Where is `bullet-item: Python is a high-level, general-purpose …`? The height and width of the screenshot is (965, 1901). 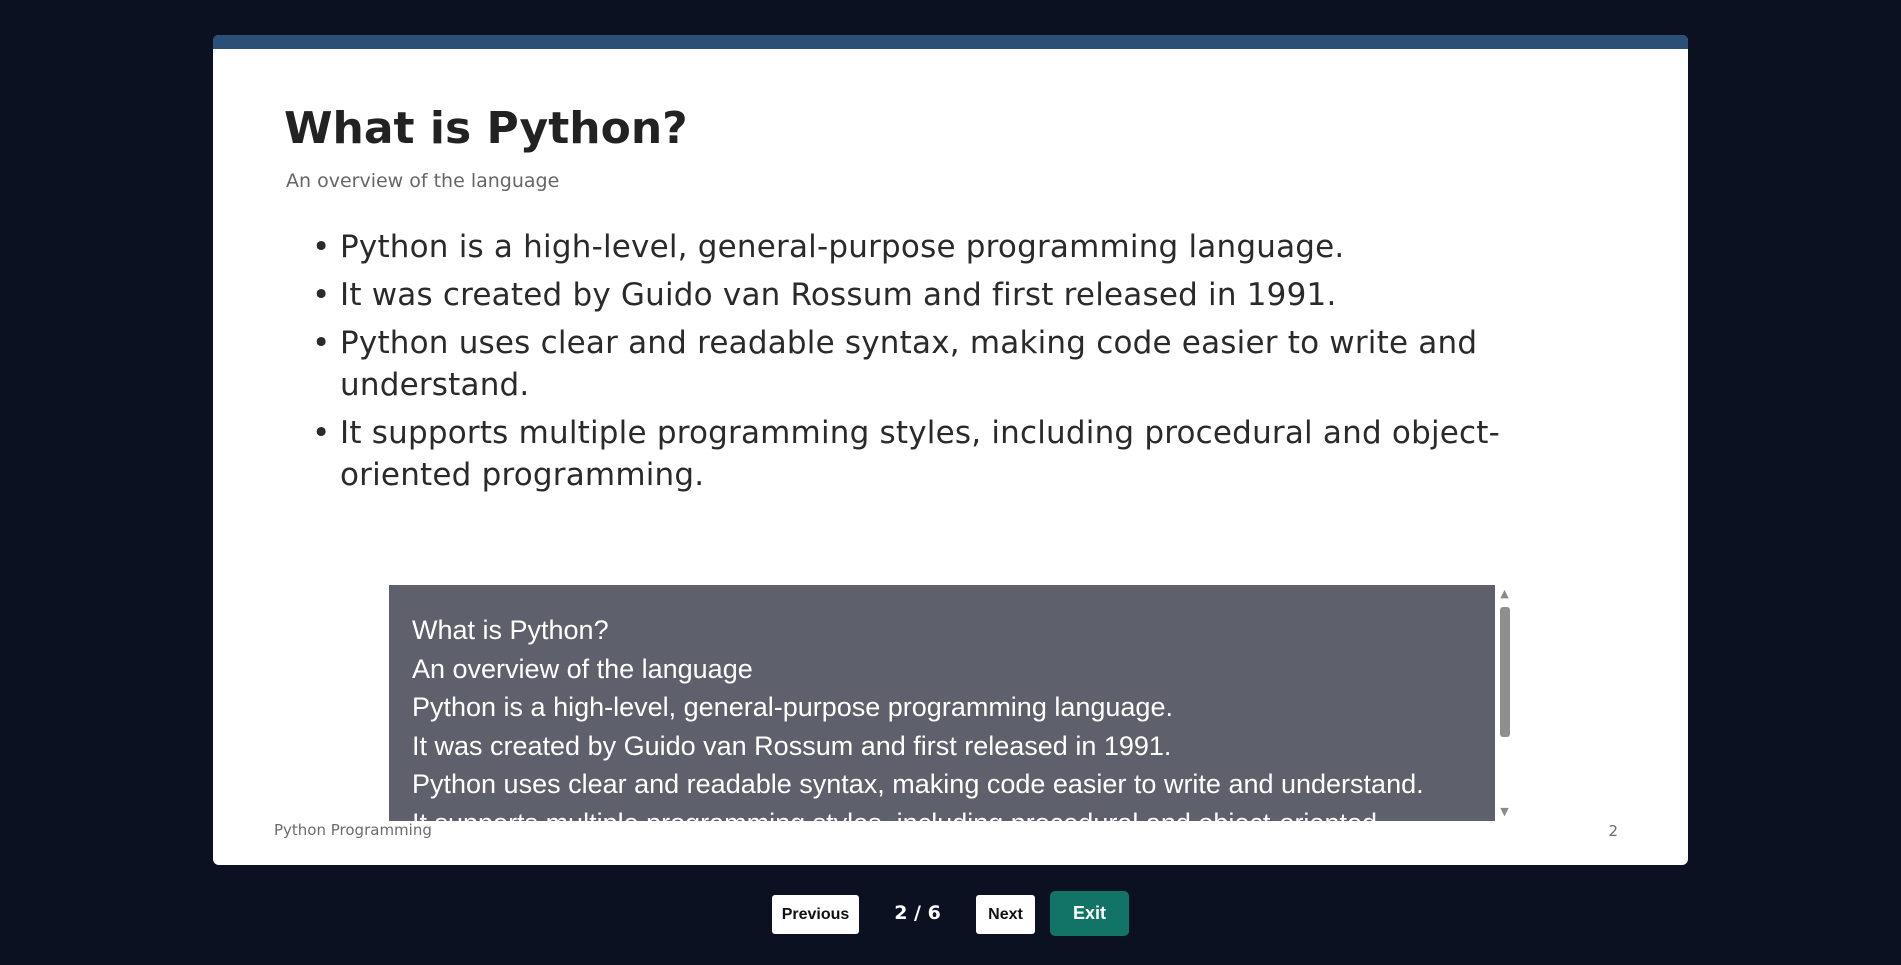 bullet-item: Python is a high-level, general-purpose … is located at coordinates (951, 247).